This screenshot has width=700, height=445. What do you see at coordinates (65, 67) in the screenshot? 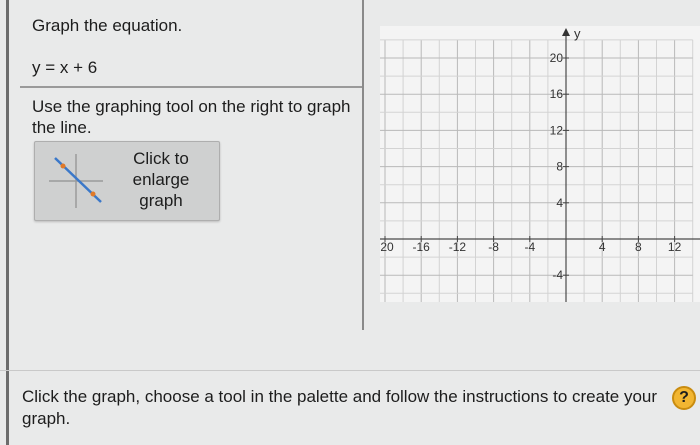
I see `equation-text: y = x + 6` at bounding box center [65, 67].